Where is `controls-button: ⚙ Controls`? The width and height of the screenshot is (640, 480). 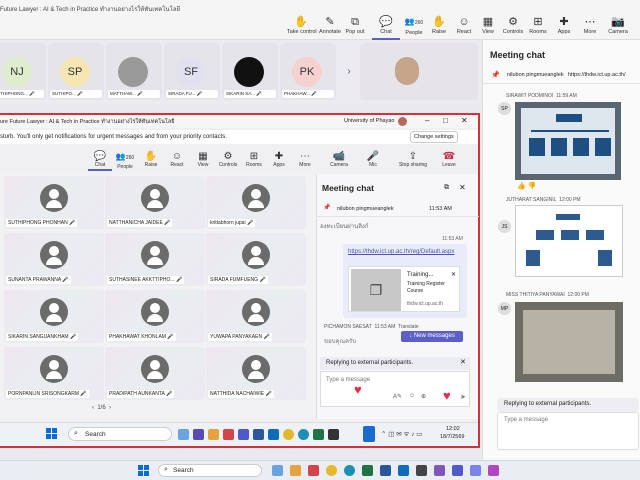 controls-button: ⚙ Controls is located at coordinates (513, 28).